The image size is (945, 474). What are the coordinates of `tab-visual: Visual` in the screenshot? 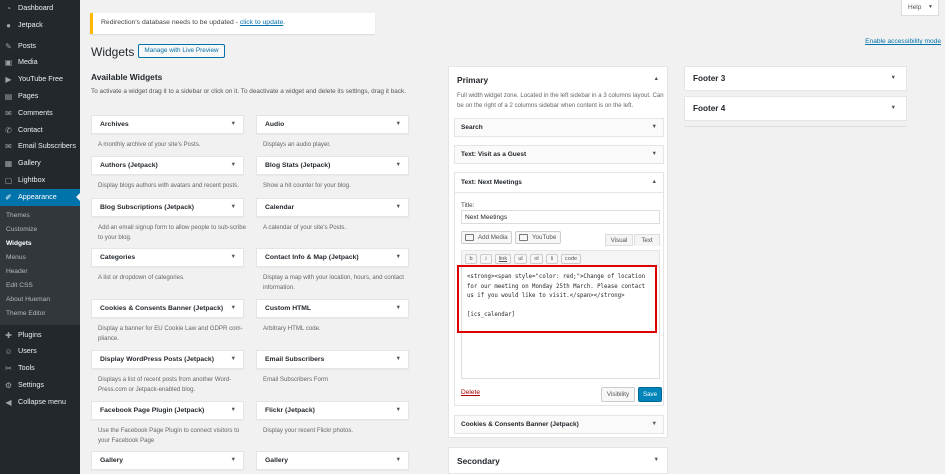 It's located at (619, 240).